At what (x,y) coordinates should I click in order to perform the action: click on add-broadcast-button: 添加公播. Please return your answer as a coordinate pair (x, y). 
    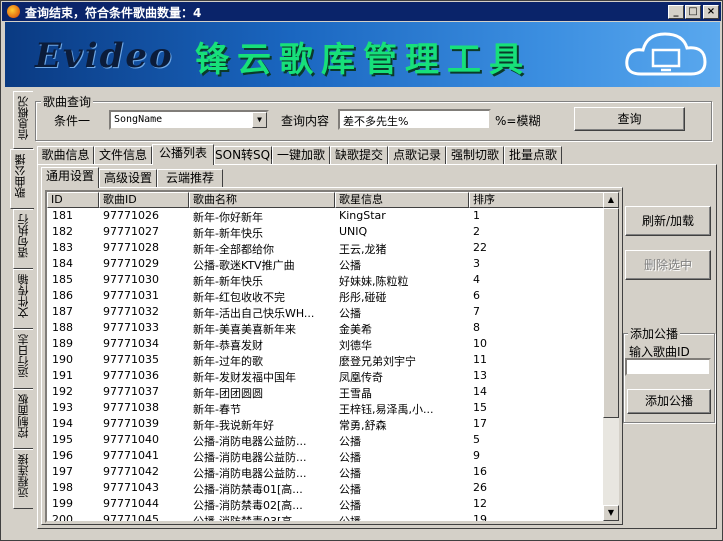
    Looking at the image, I should click on (669, 401).